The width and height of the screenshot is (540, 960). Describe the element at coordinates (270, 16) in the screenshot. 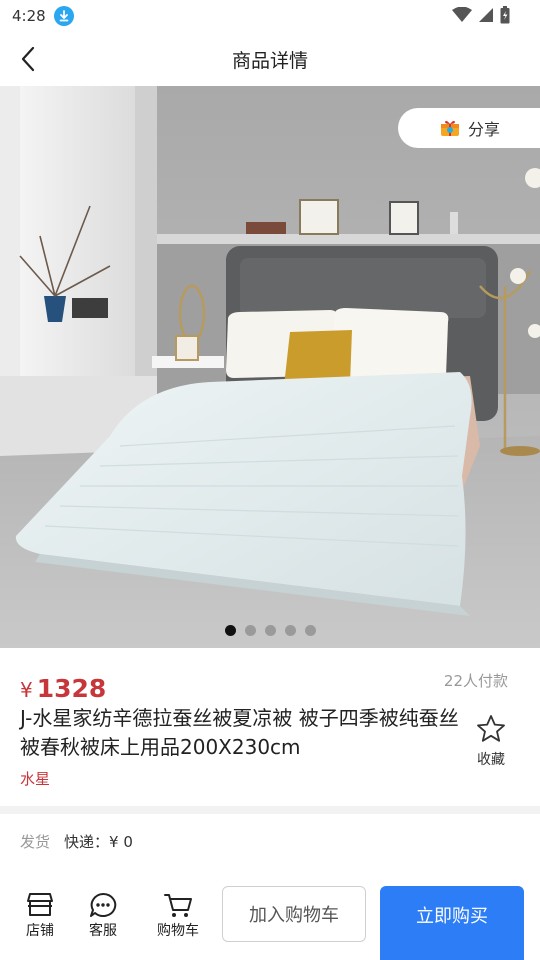

I see `status-bar: 4:28` at that location.